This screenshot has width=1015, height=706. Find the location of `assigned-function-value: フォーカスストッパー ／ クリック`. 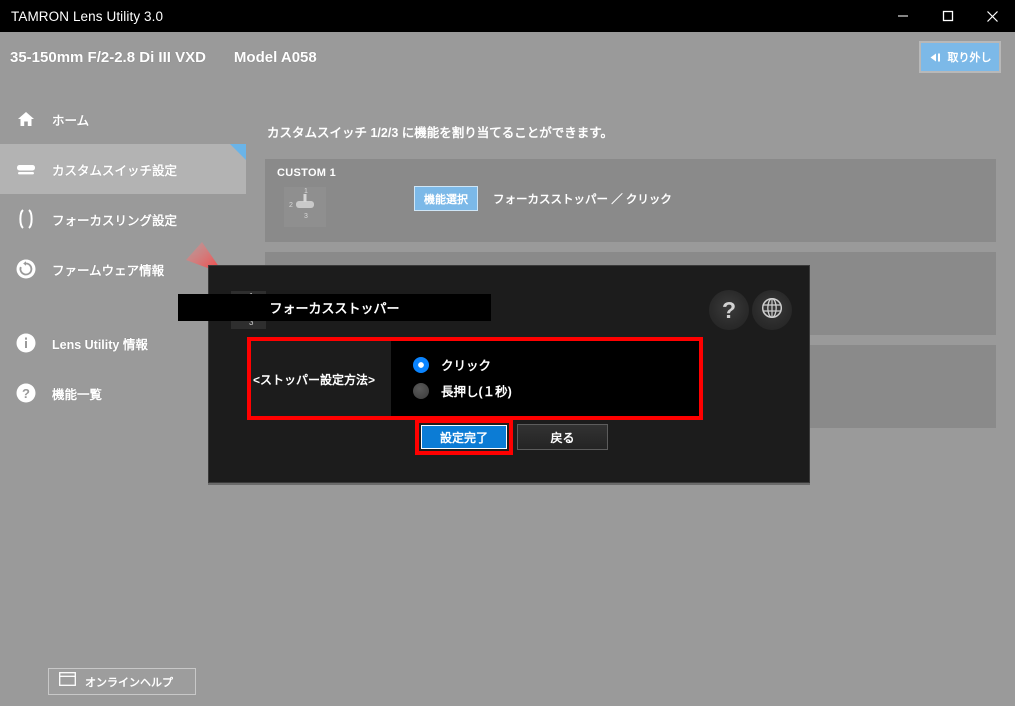

assigned-function-value: フォーカスストッパー ／ クリック is located at coordinates (582, 200).